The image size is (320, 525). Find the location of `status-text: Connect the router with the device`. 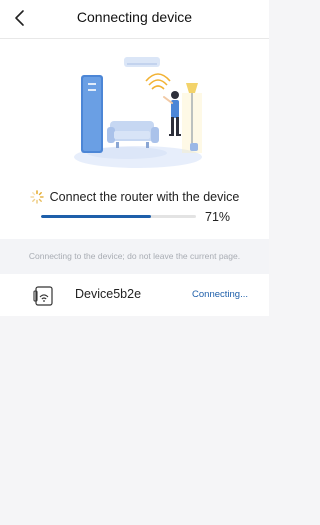

status-text: Connect the router with the device is located at coordinates (144, 197).